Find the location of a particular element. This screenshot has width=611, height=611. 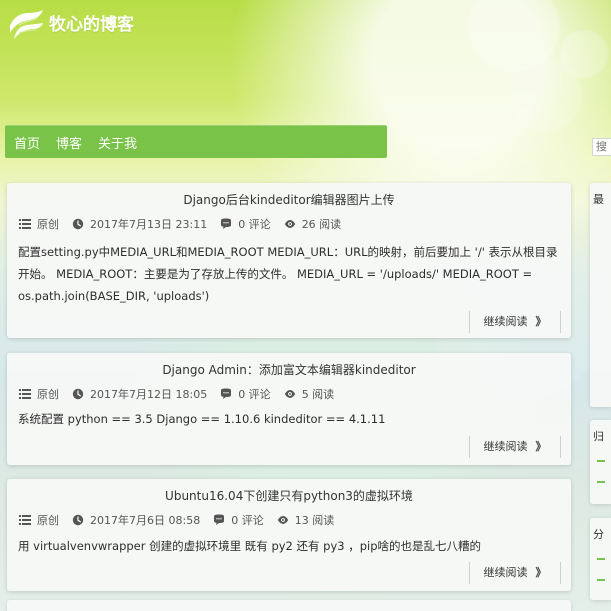

post-views: 13 阅读 is located at coordinates (306, 520).